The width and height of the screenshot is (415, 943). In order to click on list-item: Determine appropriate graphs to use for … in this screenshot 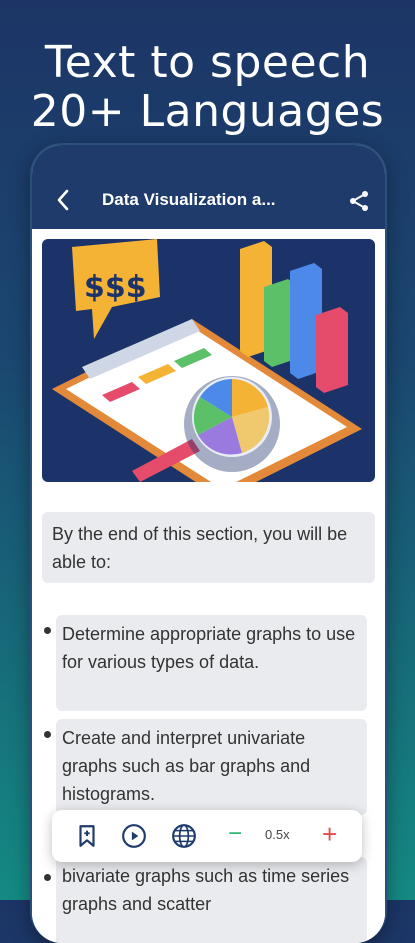, I will do `click(204, 664)`.